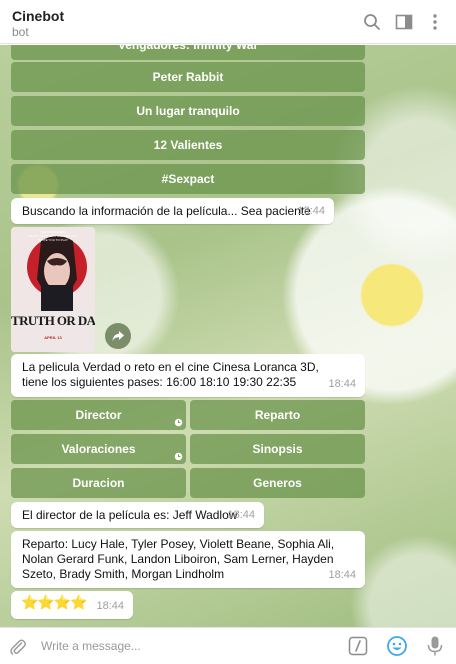 This screenshot has width=456, height=664. Describe the element at coordinates (188, 77) in the screenshot. I see `keyboard-button-movie: Peter Rabbit` at that location.